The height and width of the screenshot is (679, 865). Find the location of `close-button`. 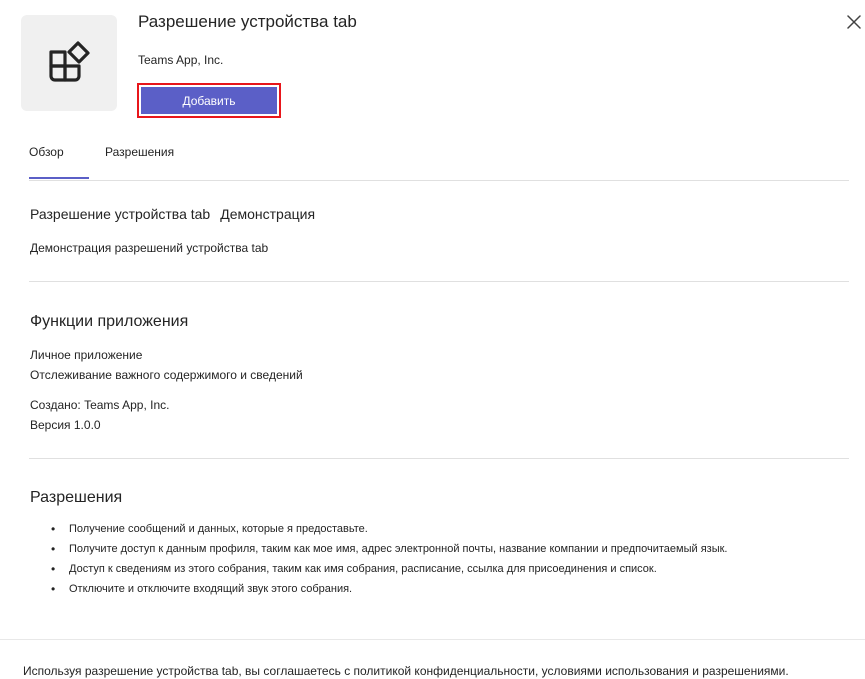

close-button is located at coordinates (854, 22).